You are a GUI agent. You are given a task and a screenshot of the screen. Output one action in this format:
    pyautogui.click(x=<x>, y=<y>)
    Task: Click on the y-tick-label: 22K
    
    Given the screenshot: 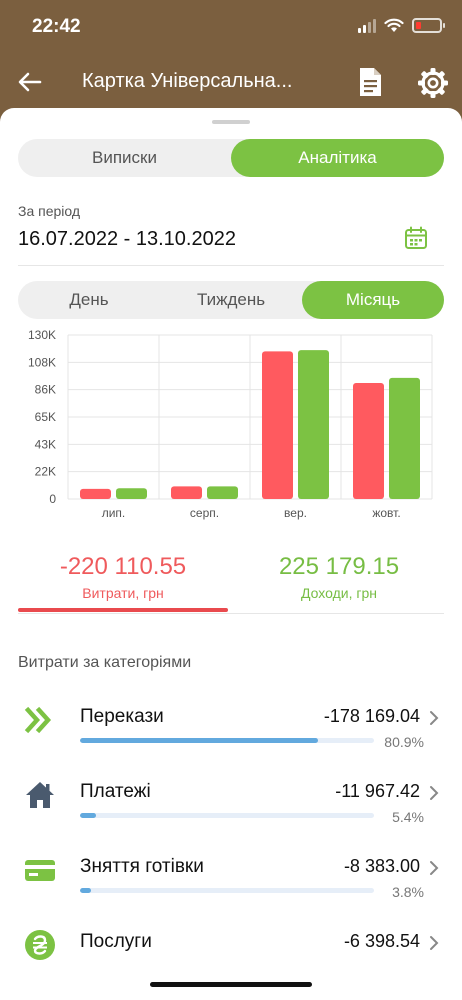 What is the action you would take?
    pyautogui.click(x=45, y=472)
    